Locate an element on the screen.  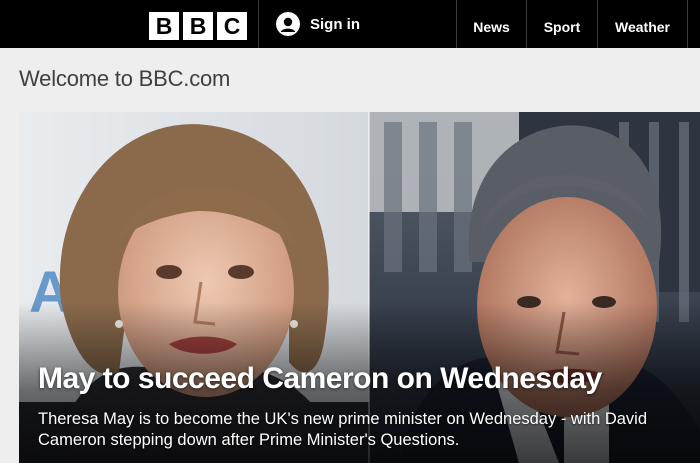
user-icon is located at coordinates (288, 24).